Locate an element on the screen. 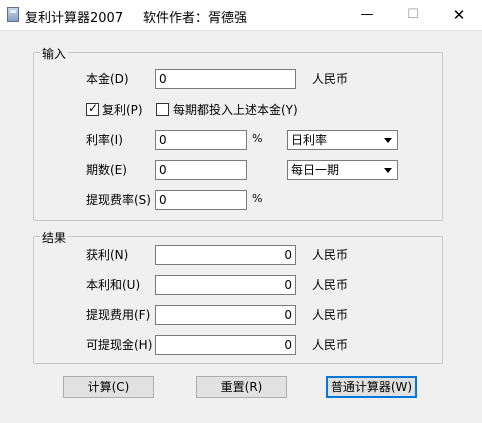 The width and height of the screenshot is (482, 423). input-group-legend: 输入 is located at coordinates (54, 53).